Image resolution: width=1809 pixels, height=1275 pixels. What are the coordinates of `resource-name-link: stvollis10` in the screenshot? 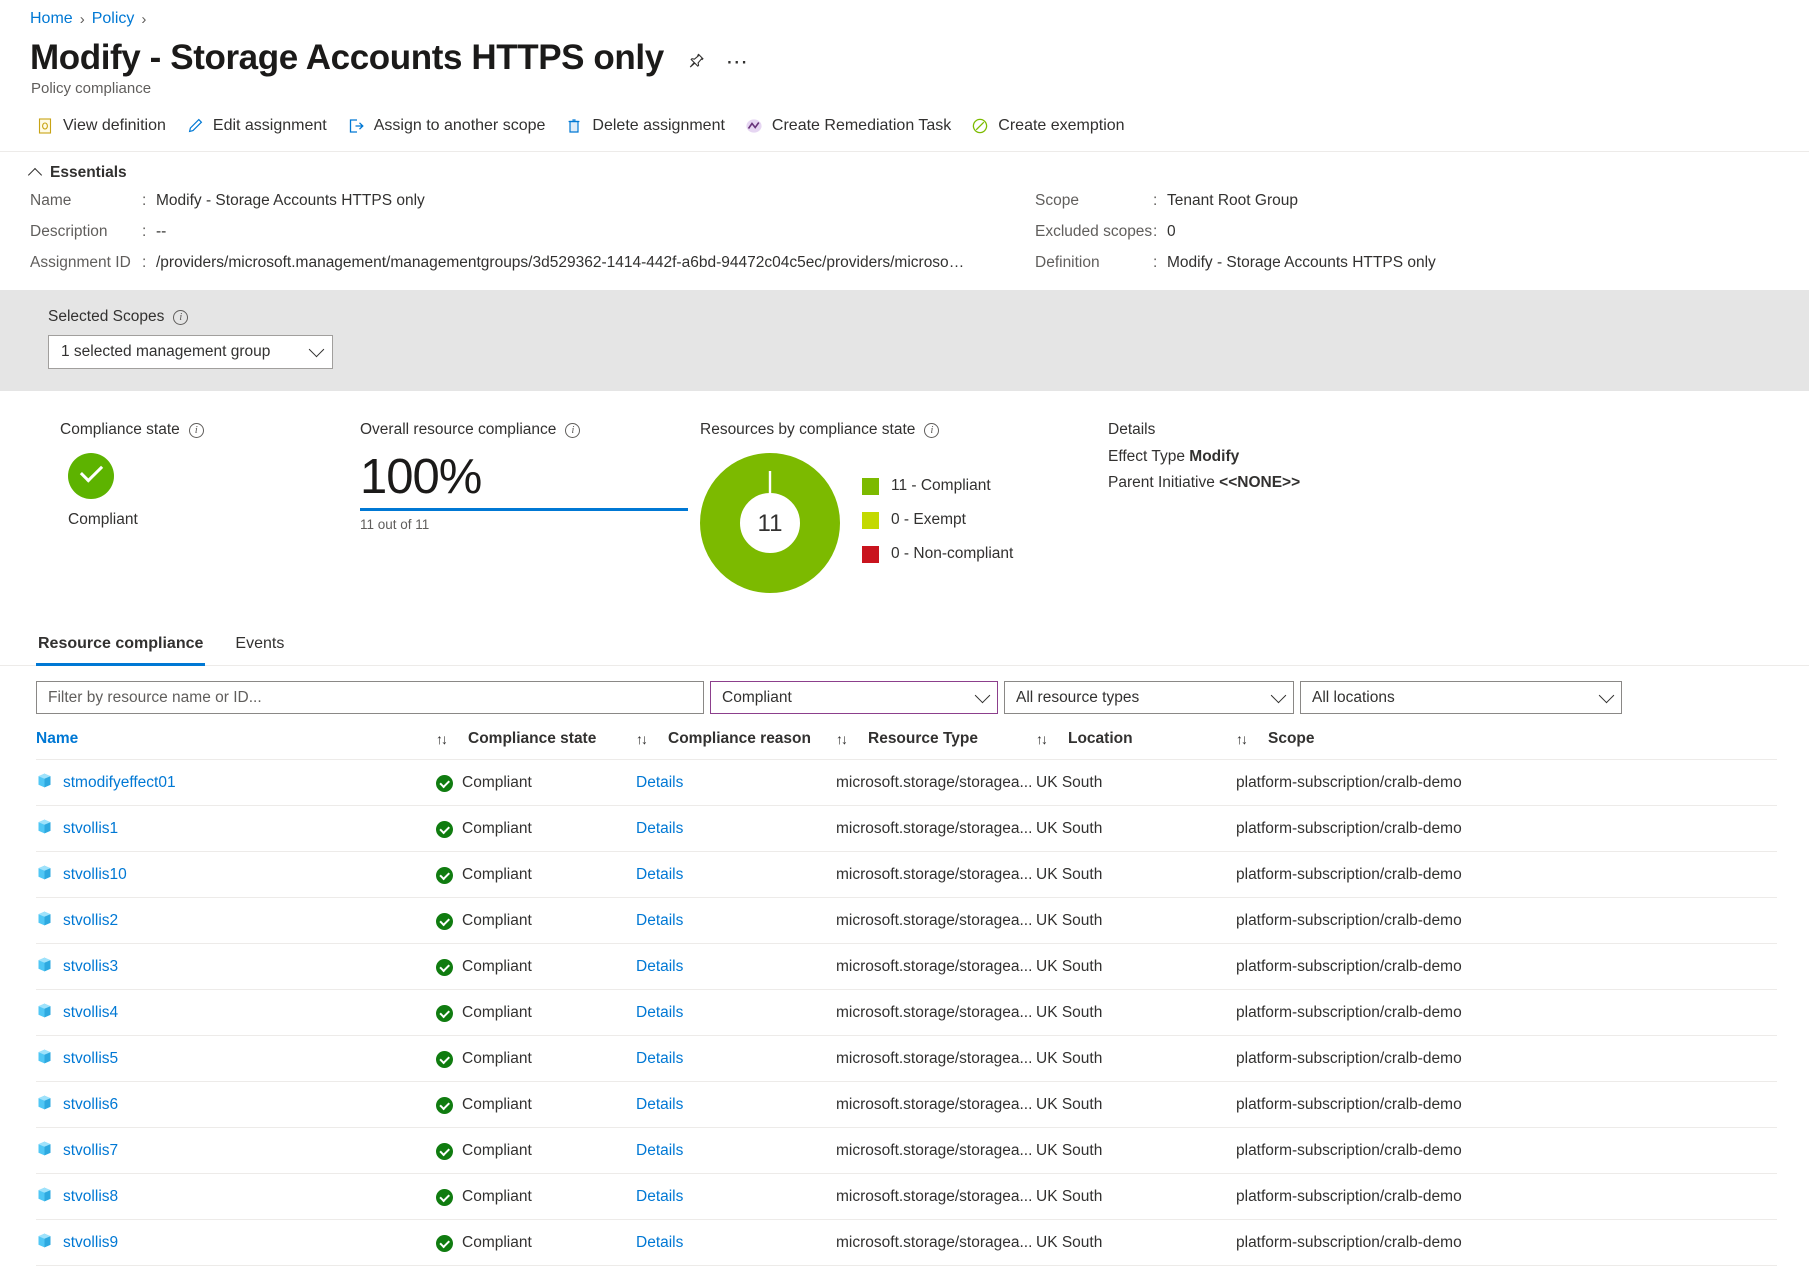 It's located at (95, 875).